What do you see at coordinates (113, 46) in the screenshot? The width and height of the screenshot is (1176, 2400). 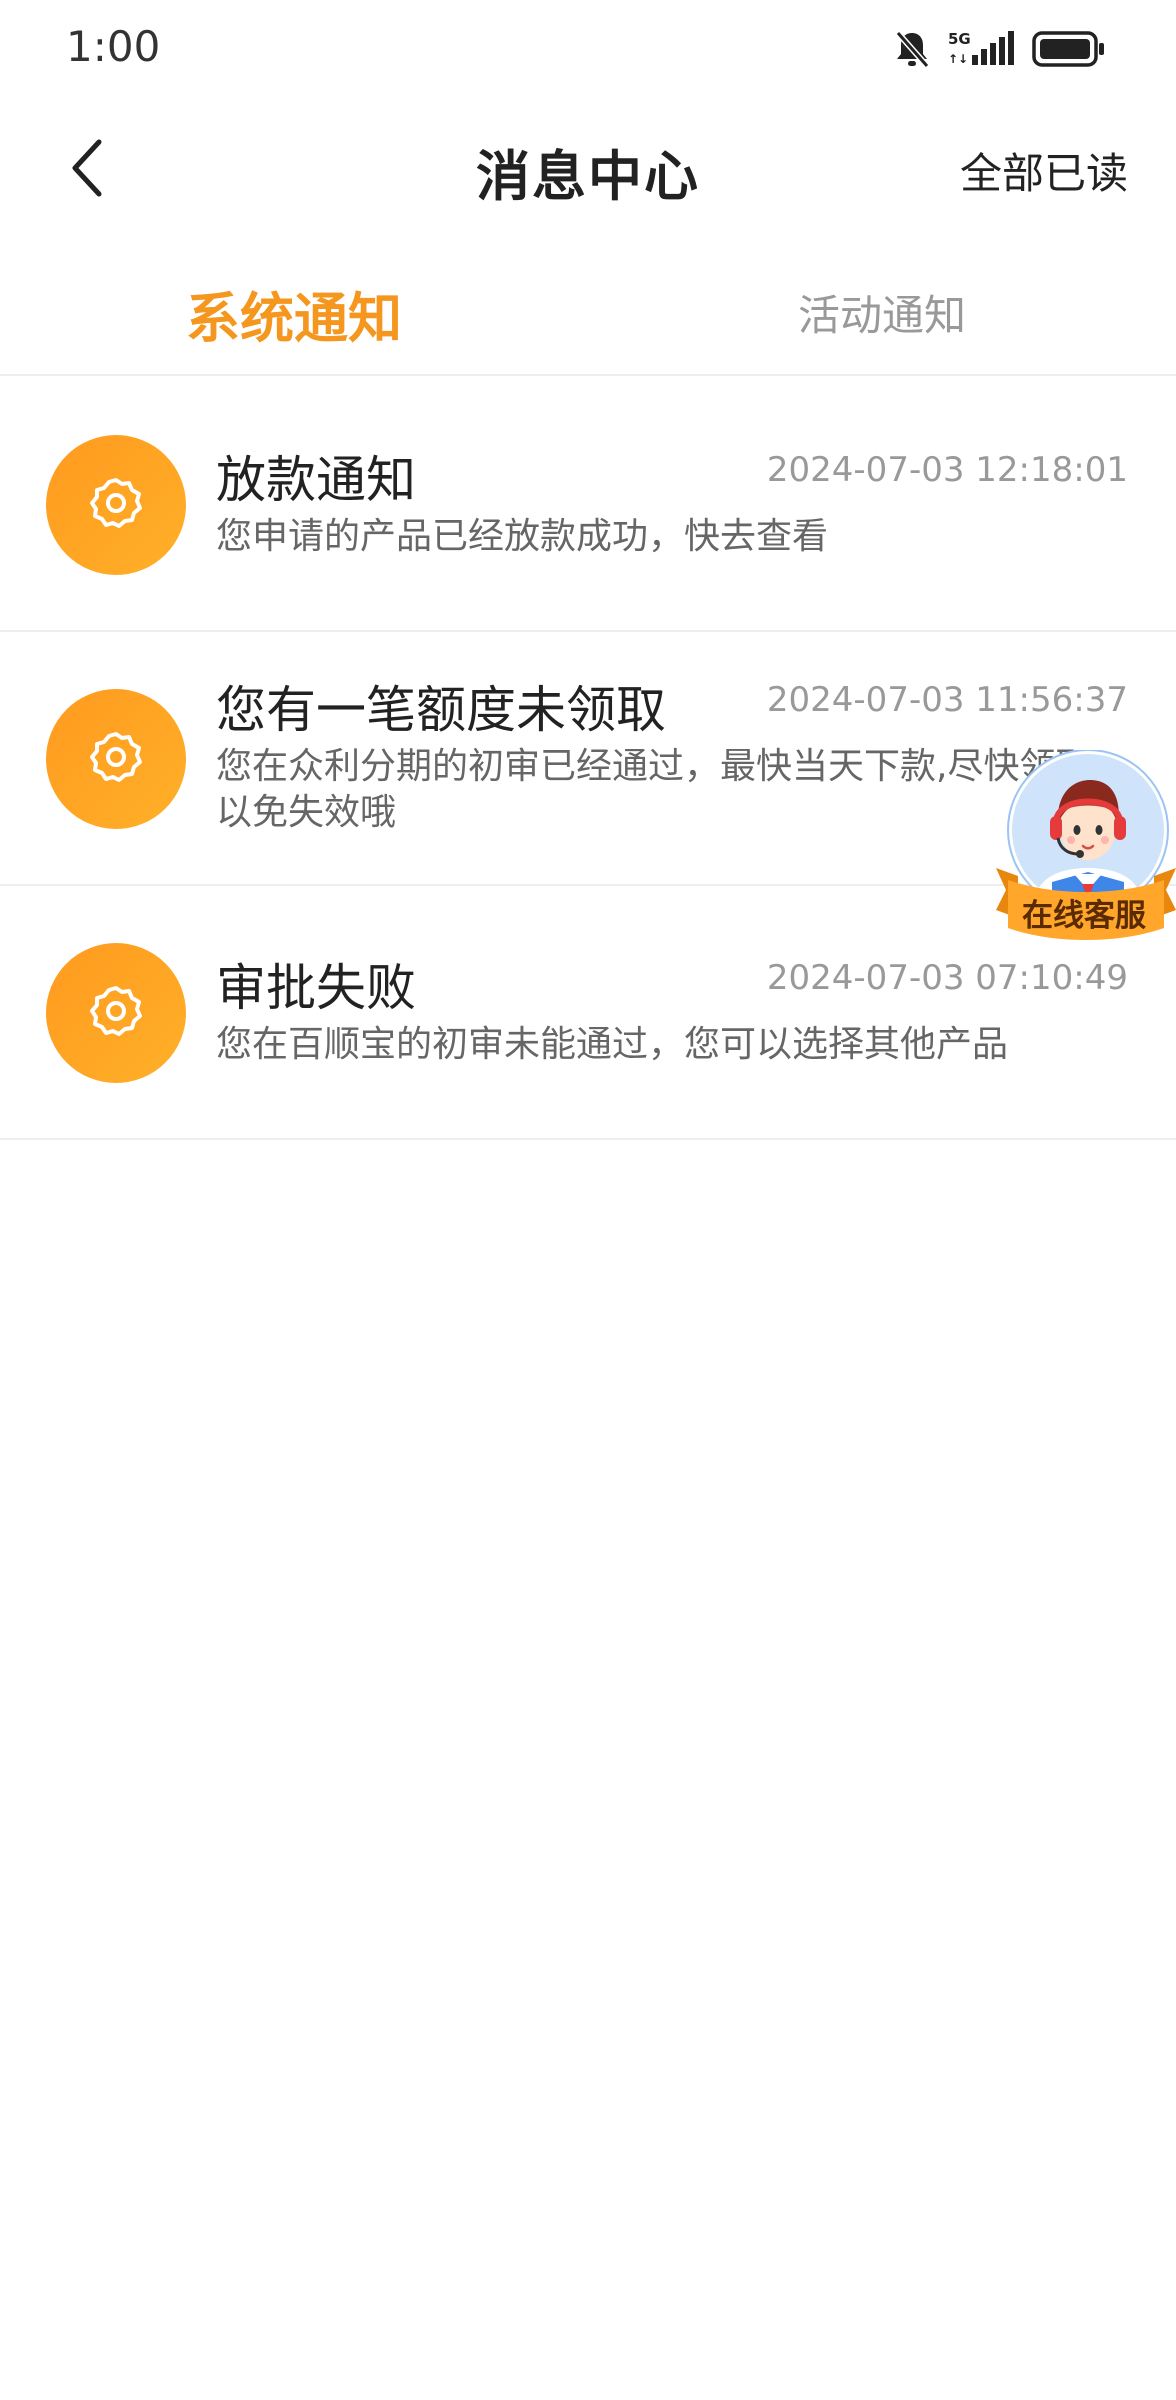 I see `status-time: 1:00` at bounding box center [113, 46].